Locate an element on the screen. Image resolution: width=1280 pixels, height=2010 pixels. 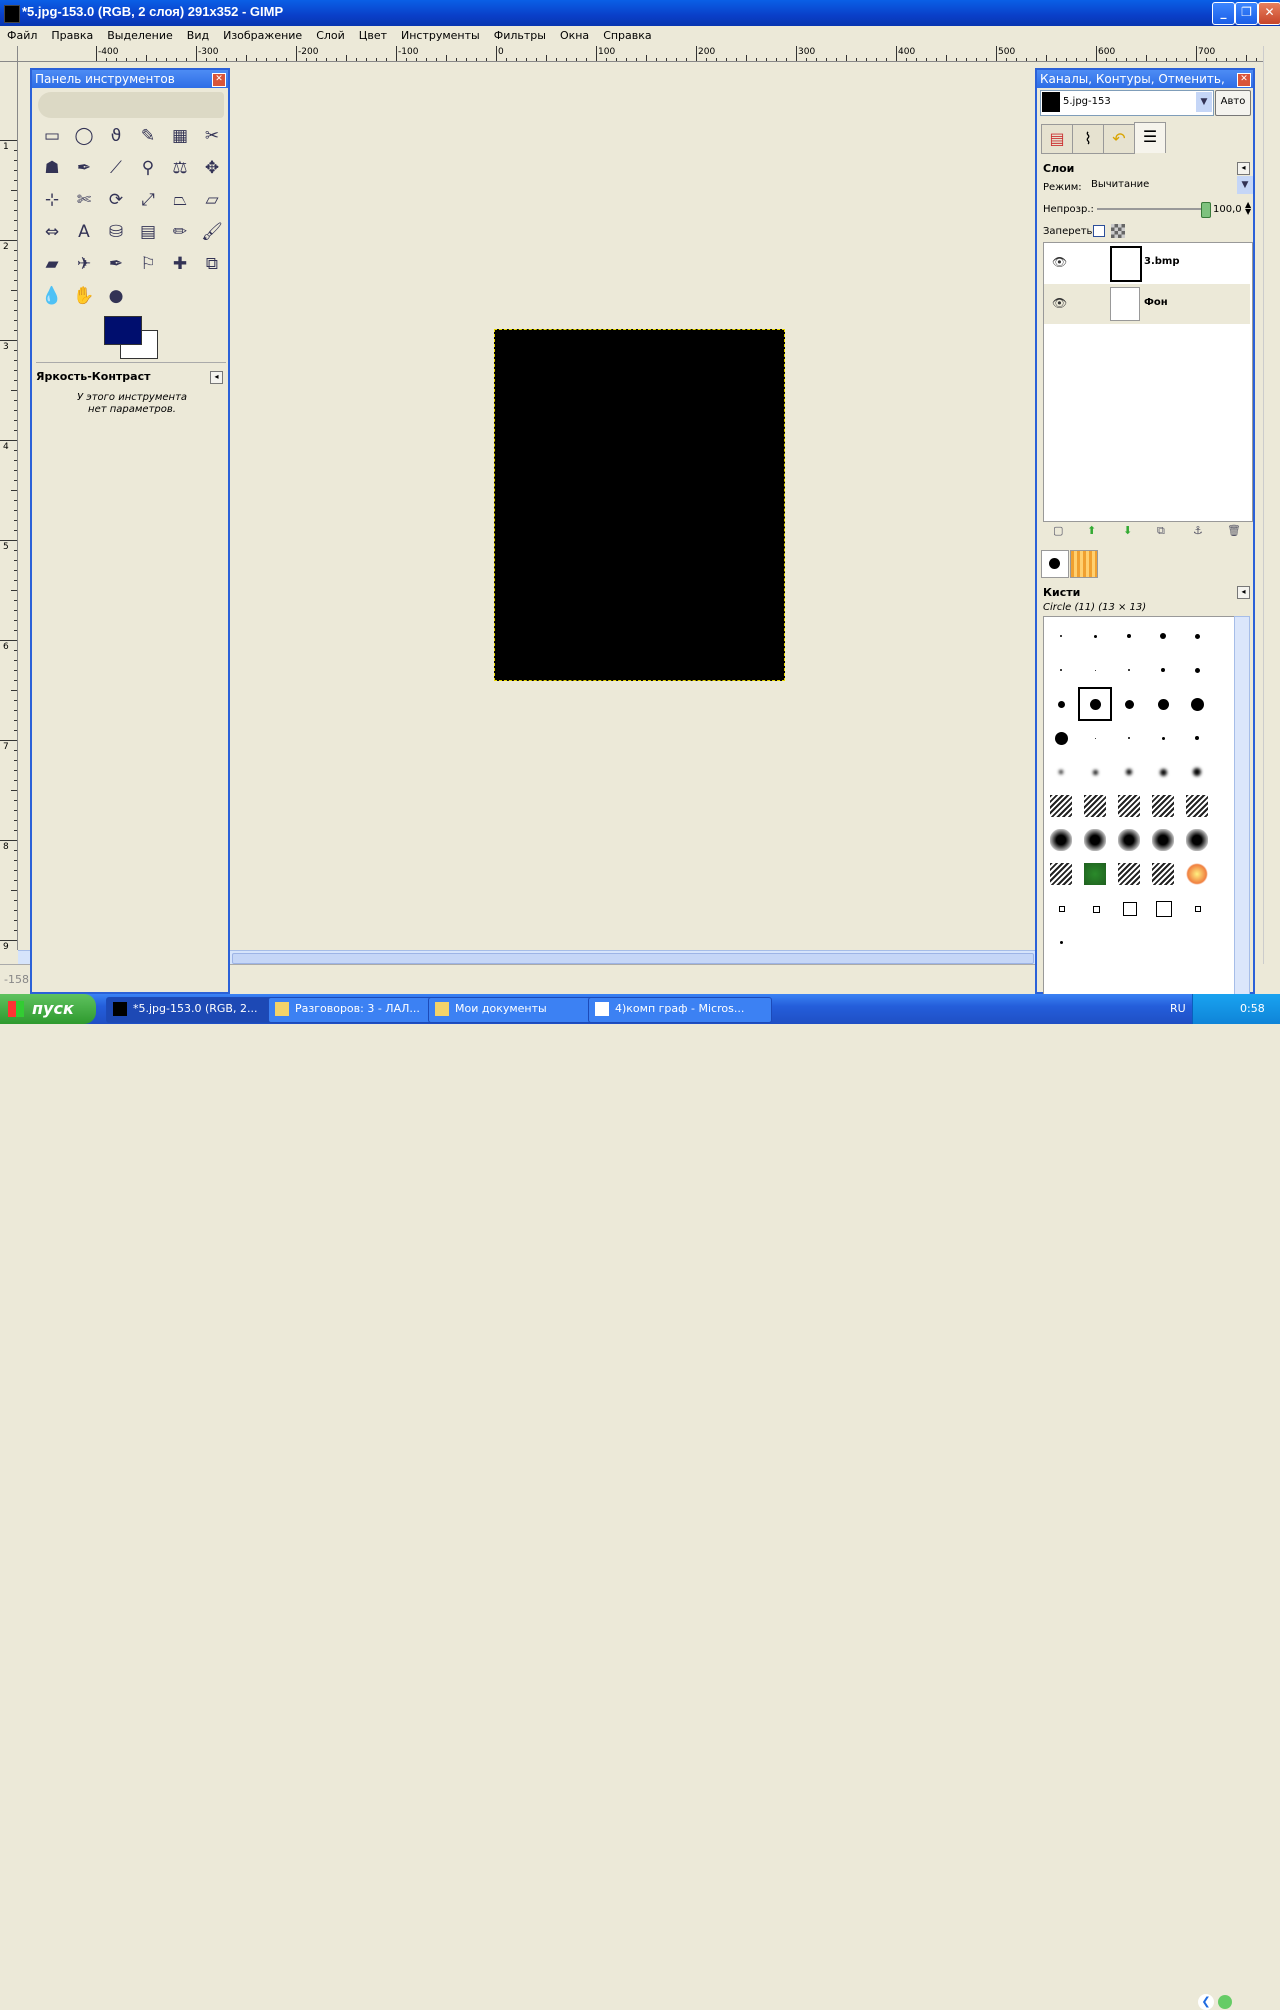
opacity-slider-thumb is located at coordinates (1206, 210).